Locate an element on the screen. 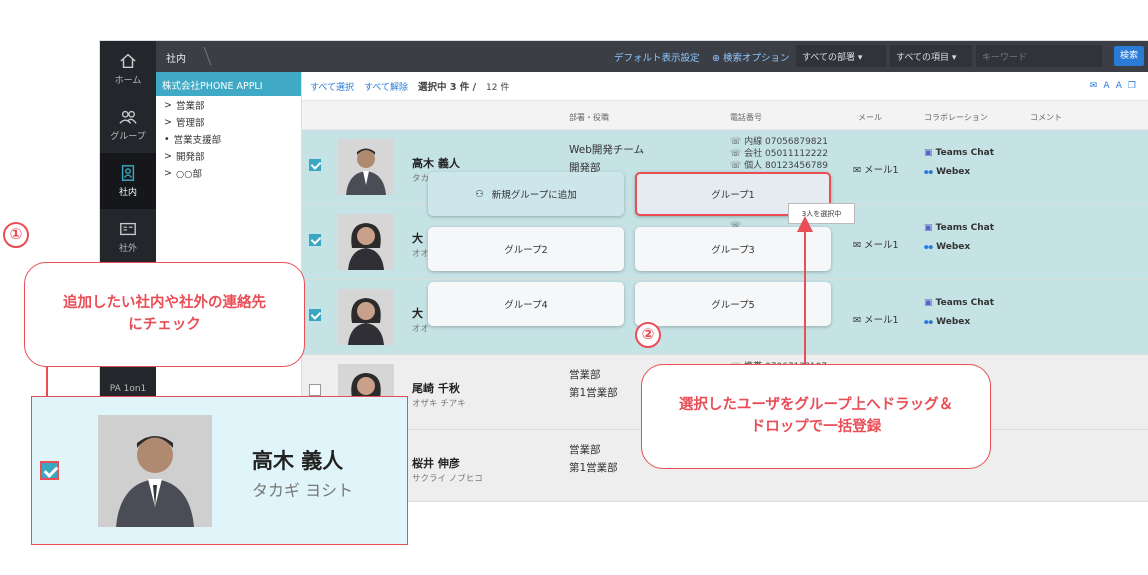  person-photo-icon is located at coordinates (155, 471).